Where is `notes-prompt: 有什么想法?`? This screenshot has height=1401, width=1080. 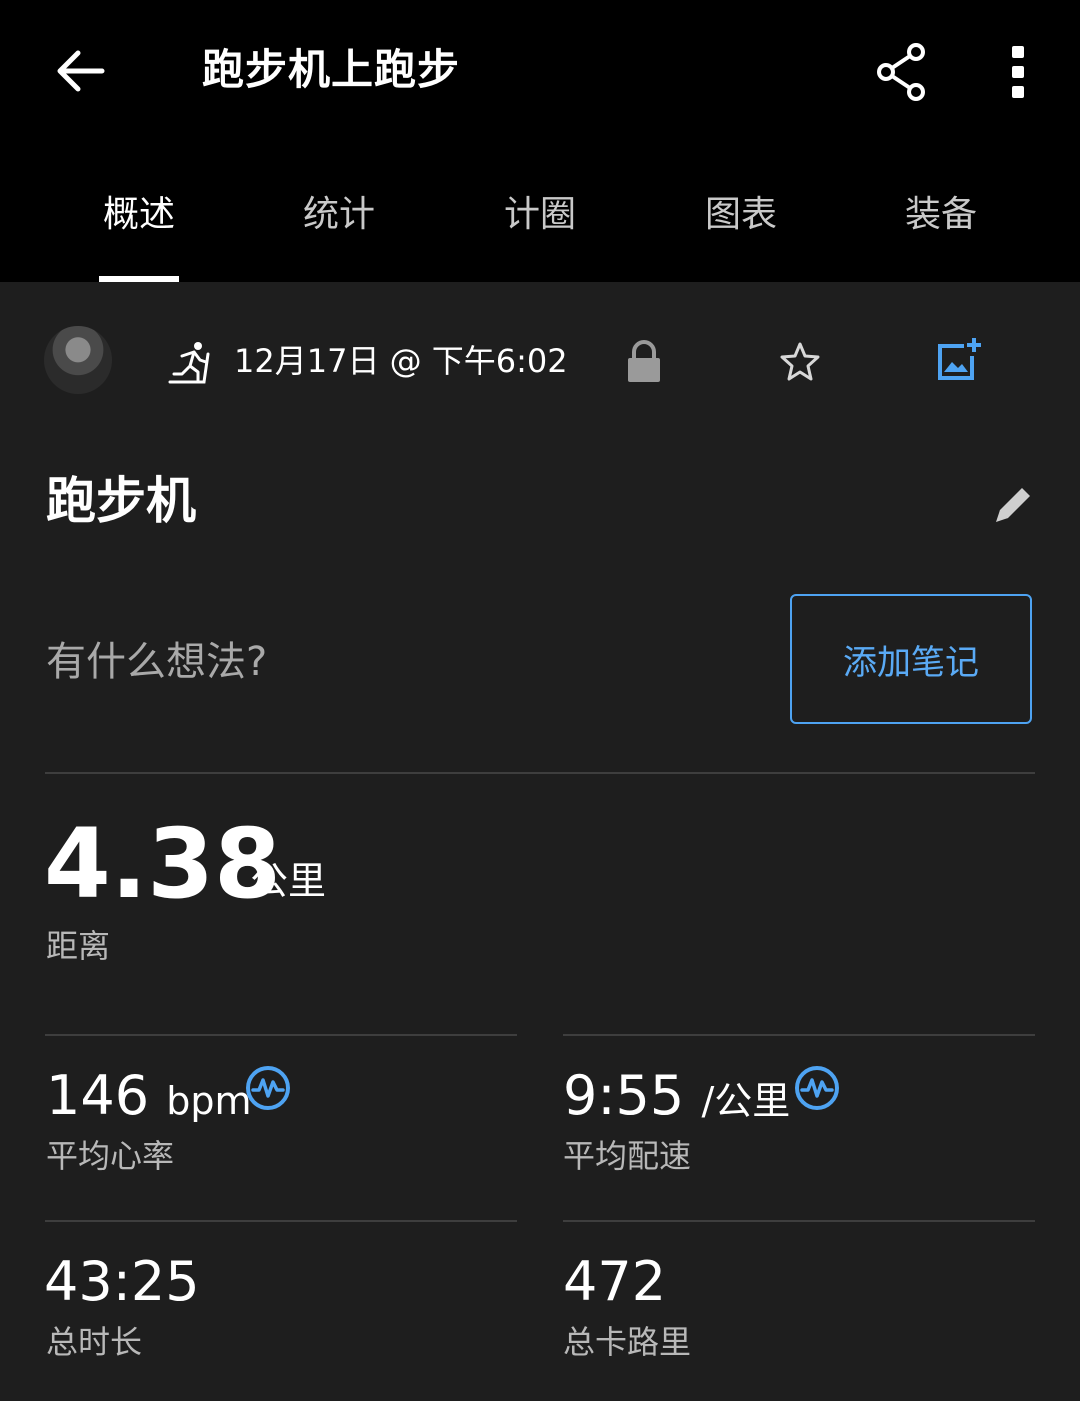 notes-prompt: 有什么想法? is located at coordinates (157, 662).